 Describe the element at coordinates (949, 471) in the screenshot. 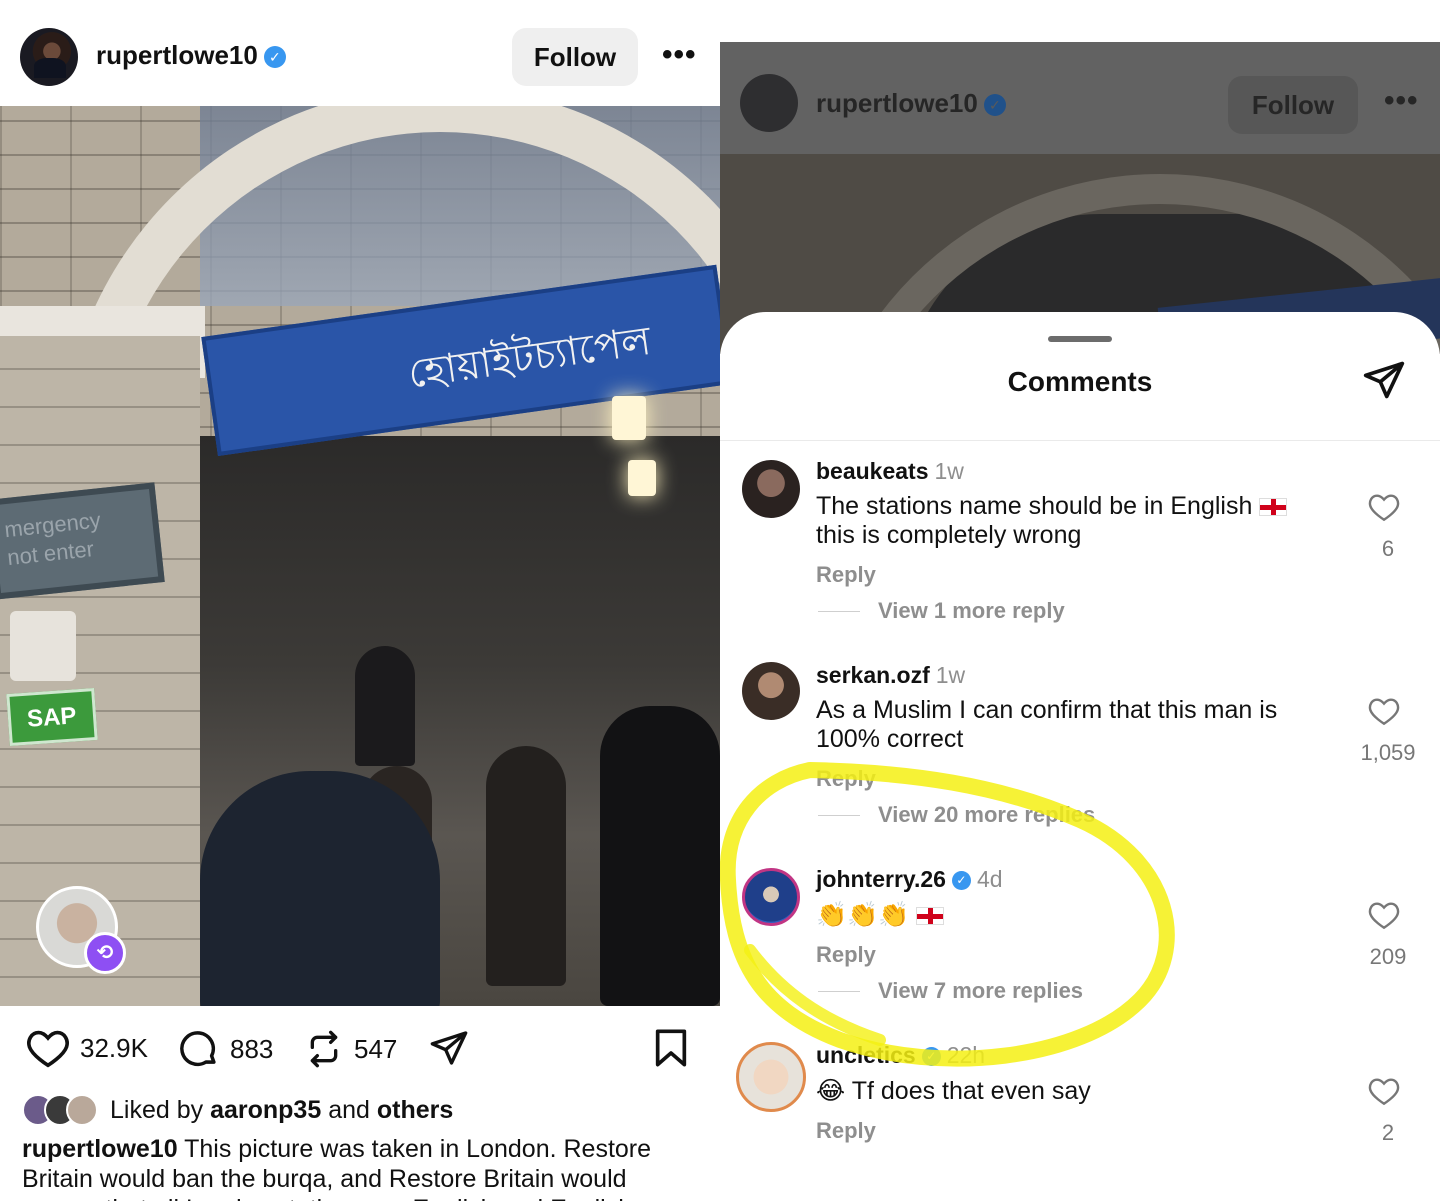

I see `comment-time: 1w` at that location.